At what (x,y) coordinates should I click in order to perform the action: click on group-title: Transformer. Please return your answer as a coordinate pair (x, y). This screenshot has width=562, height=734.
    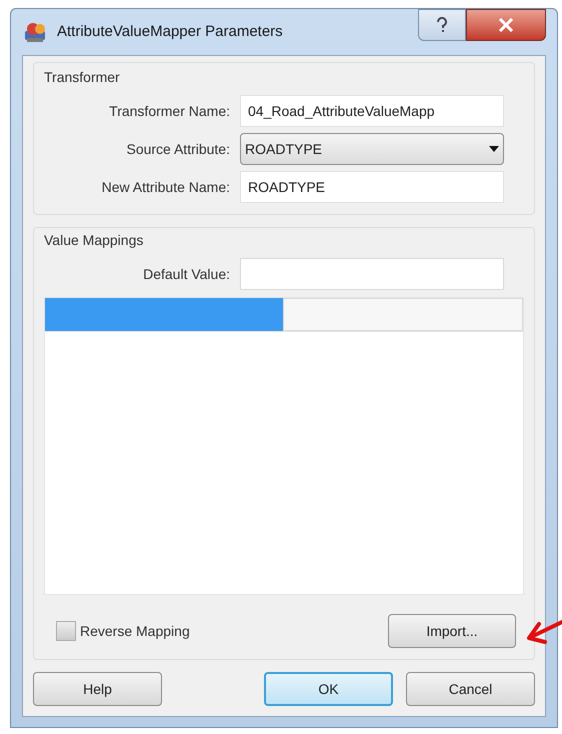
    Looking at the image, I should click on (82, 77).